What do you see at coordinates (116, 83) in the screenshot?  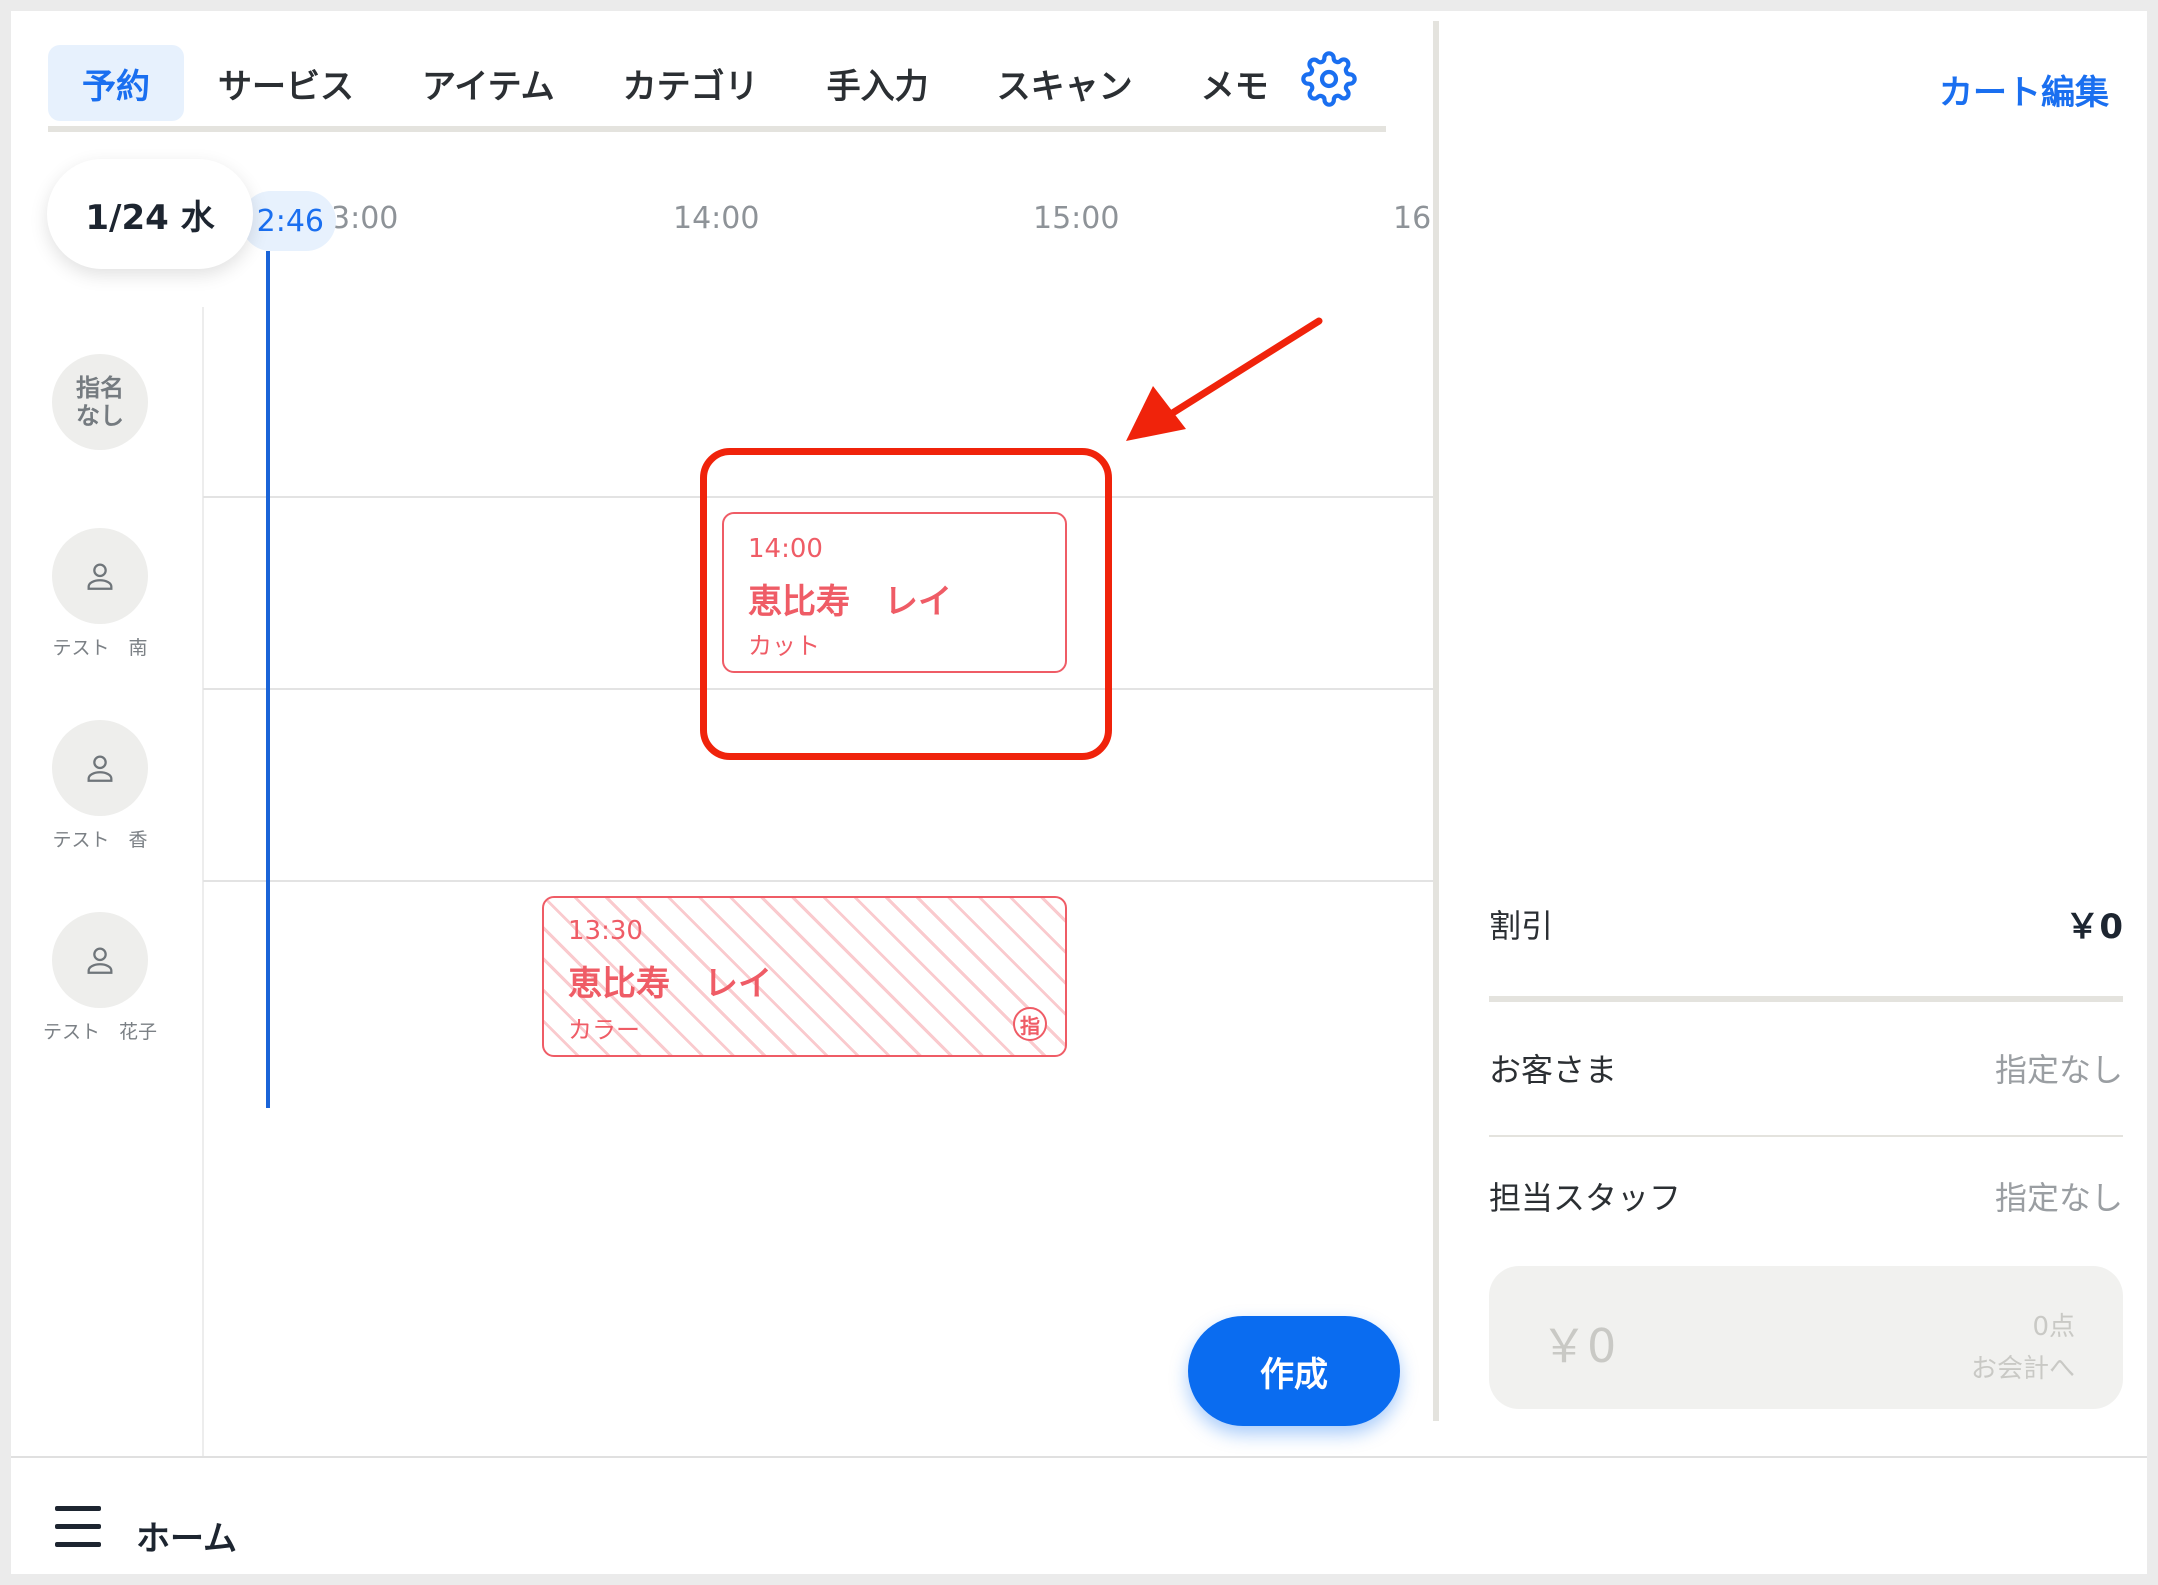 I see `tab-reservation: 予約` at bounding box center [116, 83].